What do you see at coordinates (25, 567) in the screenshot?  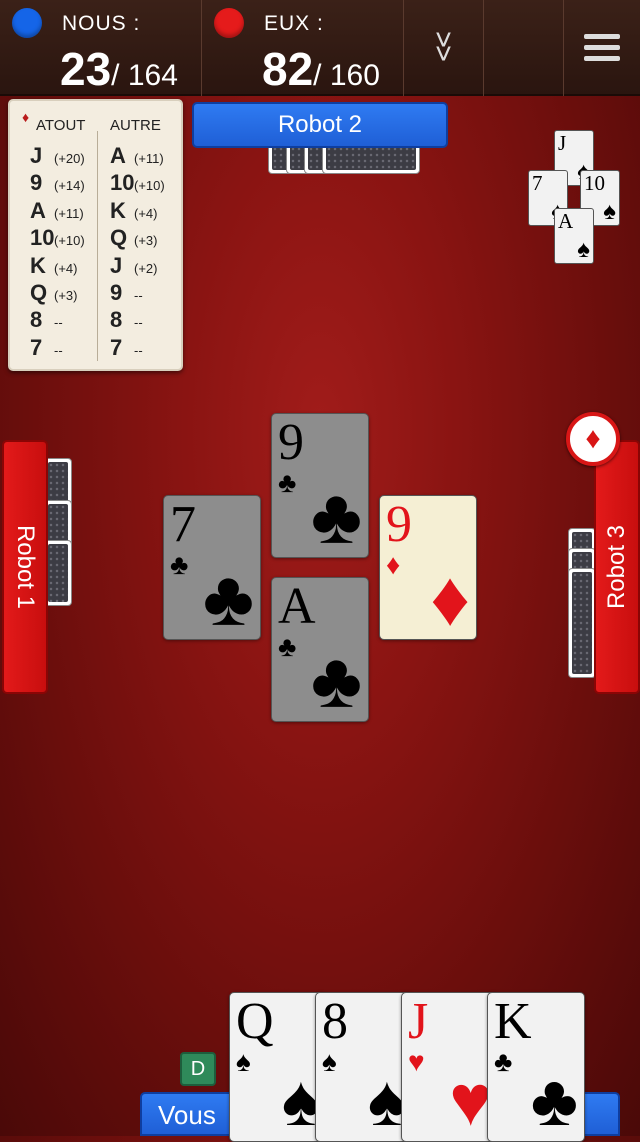 I see `player-label-robot1: Robot 1` at bounding box center [25, 567].